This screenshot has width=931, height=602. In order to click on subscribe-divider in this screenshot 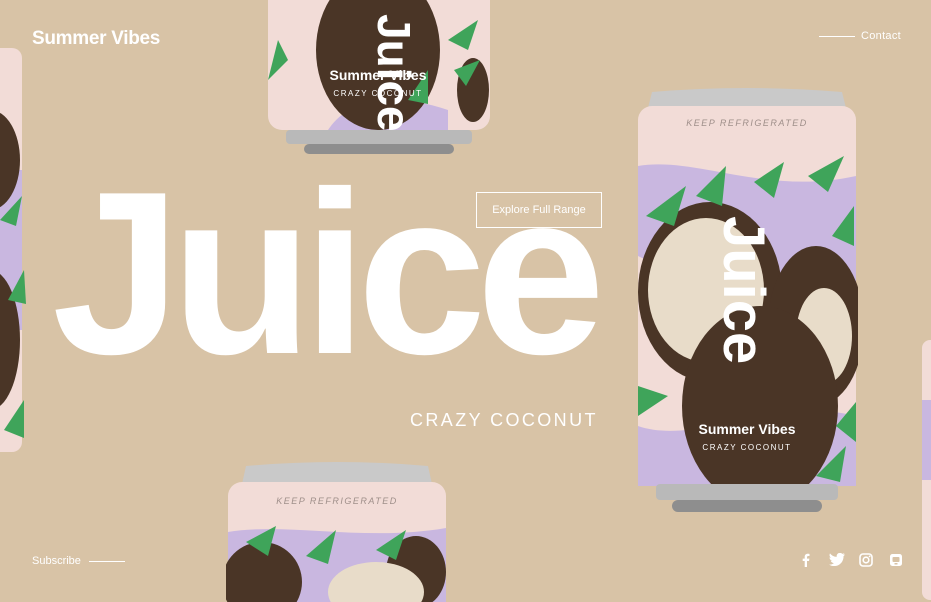, I will do `click(106, 561)`.